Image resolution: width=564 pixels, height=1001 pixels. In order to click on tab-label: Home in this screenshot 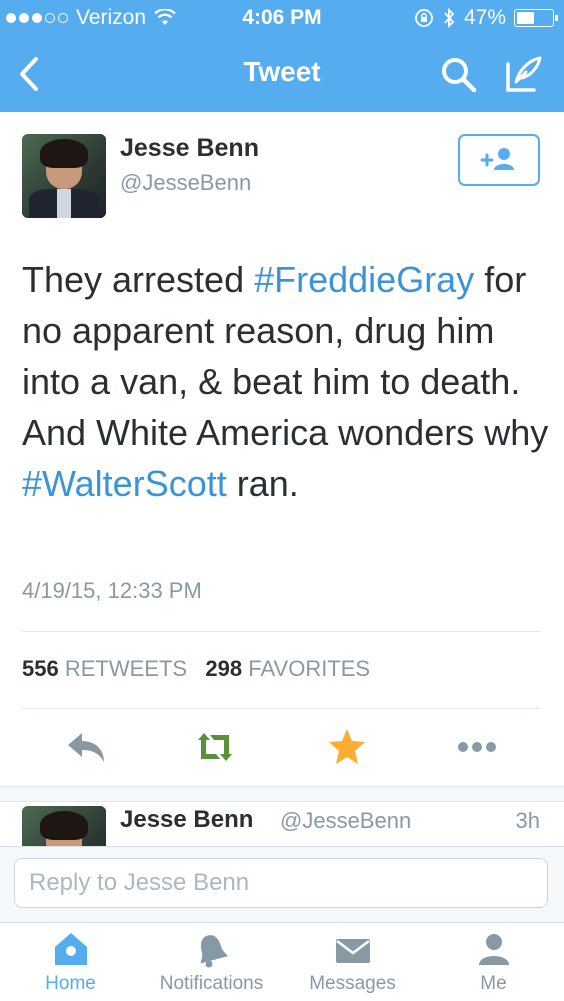, I will do `click(70, 983)`.